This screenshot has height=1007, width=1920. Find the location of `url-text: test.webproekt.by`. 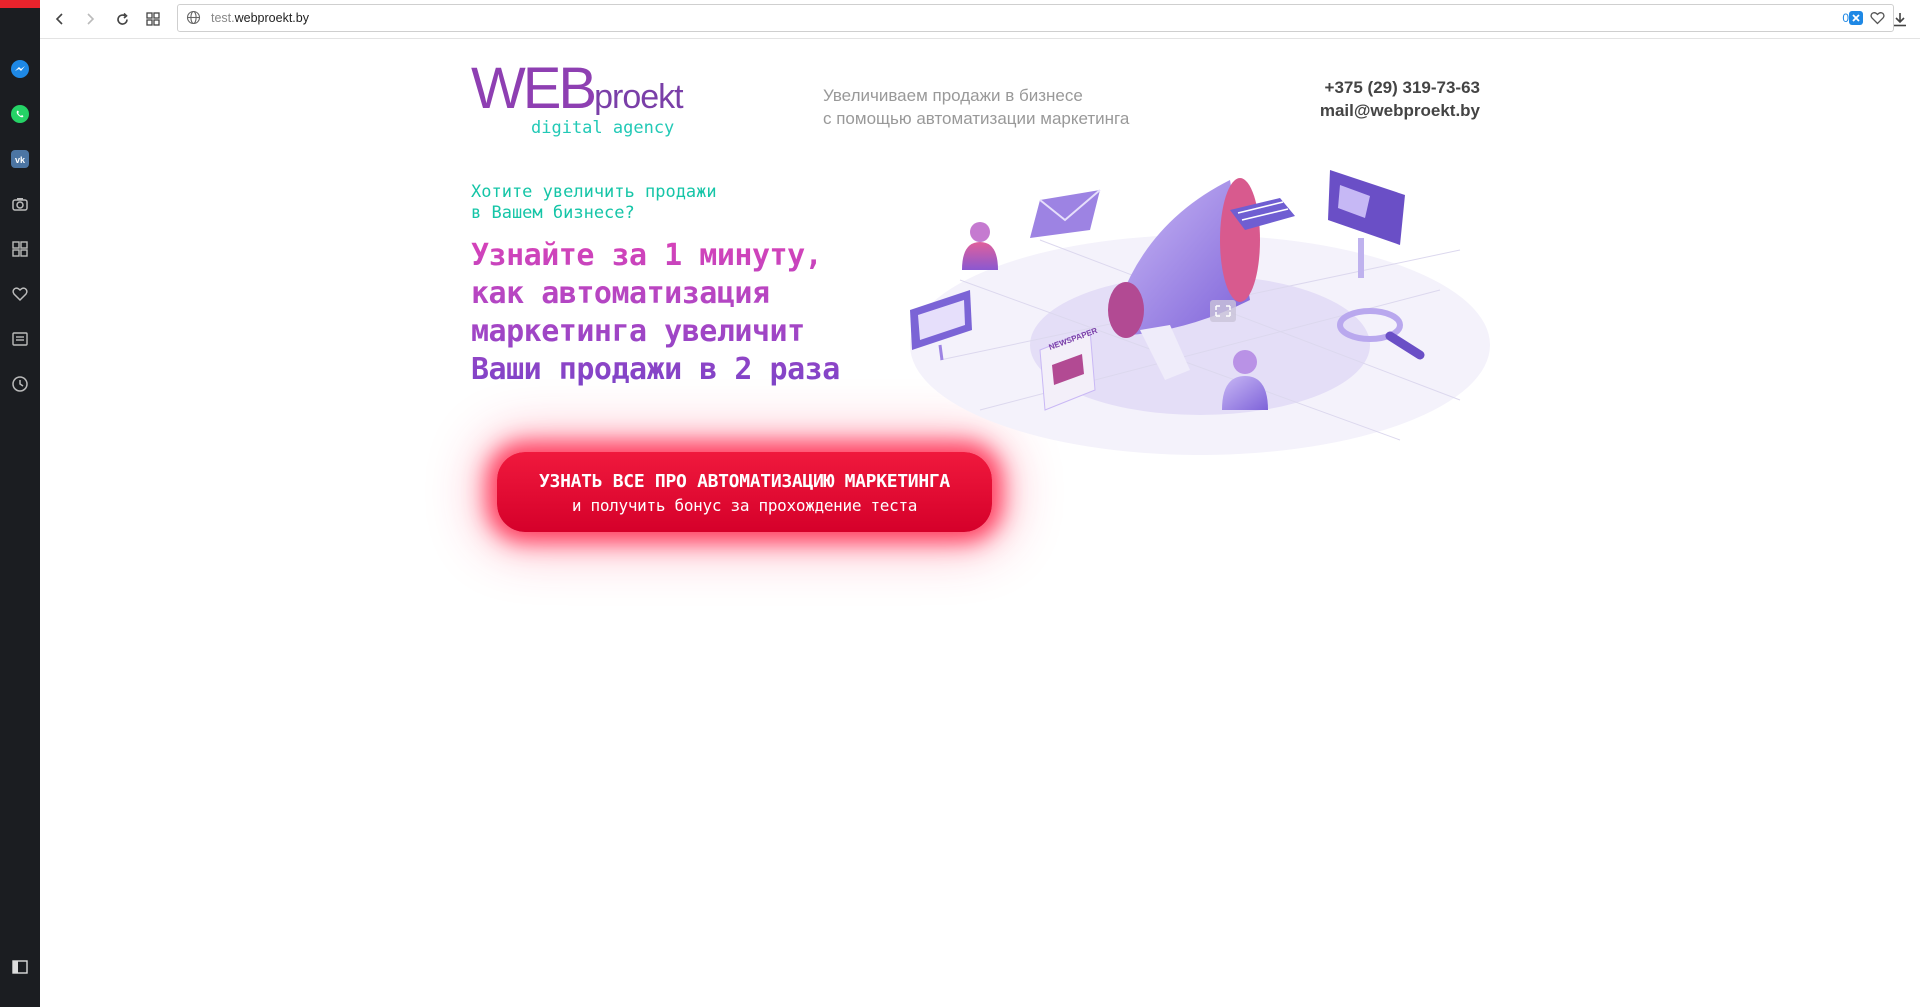

url-text: test.webproekt.by is located at coordinates (260, 18).